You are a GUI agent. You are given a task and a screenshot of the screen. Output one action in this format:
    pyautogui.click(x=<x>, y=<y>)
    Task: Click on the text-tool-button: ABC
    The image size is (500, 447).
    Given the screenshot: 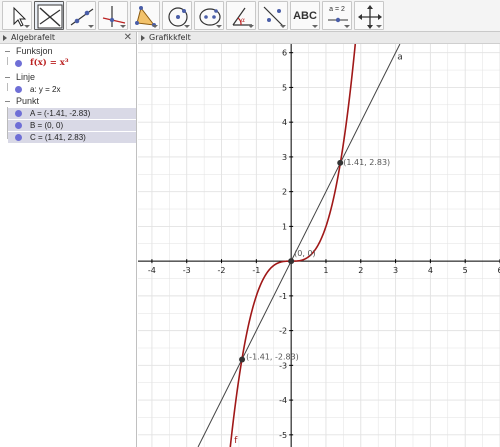 What is the action you would take?
    pyautogui.click(x=305, y=15)
    